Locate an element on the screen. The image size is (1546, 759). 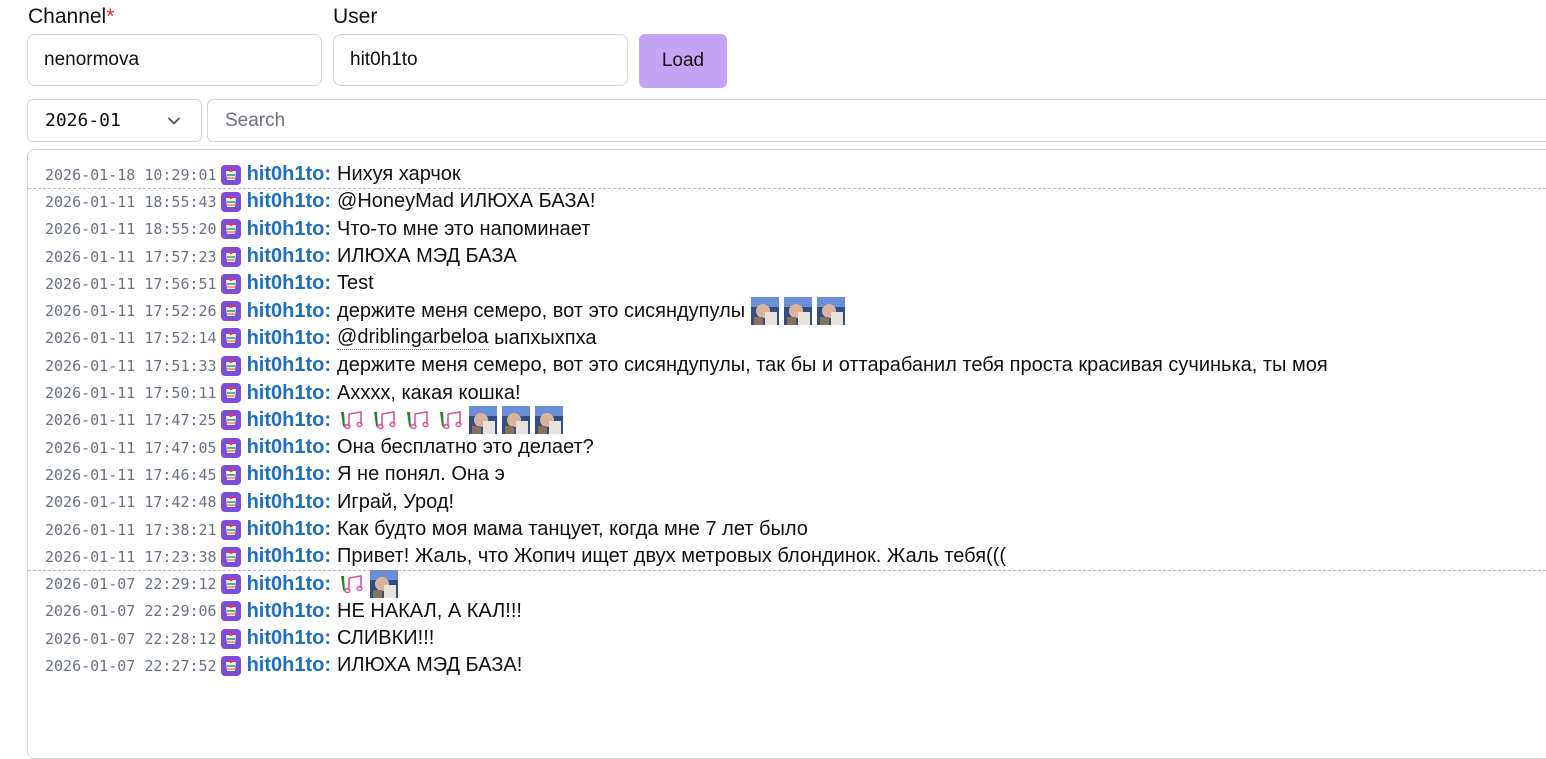
message-text: ИЛЮХА МЭД БАЗА is located at coordinates (427, 256).